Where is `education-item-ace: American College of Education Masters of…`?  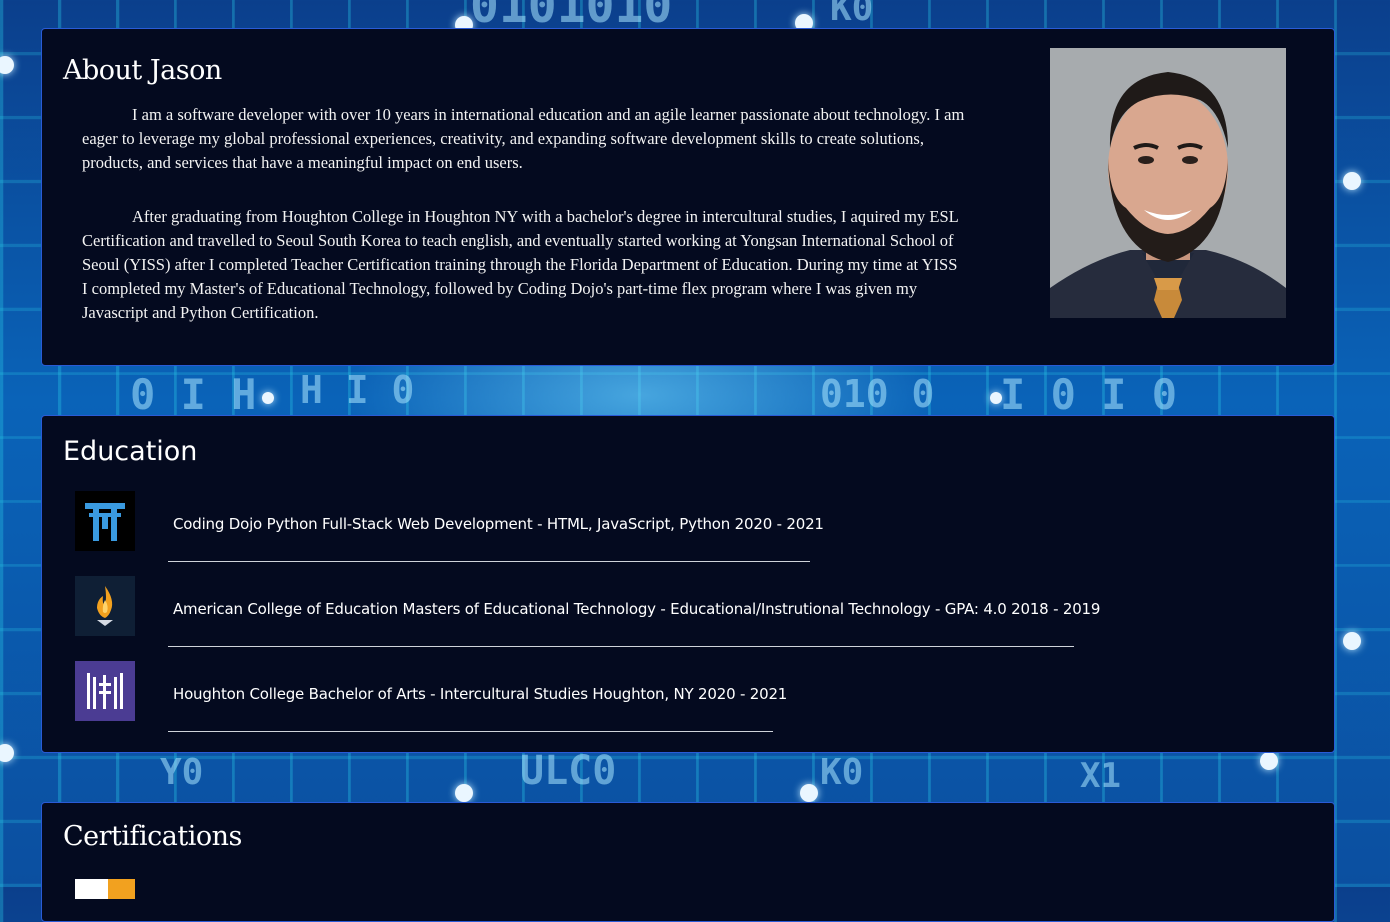
education-item-ace: American College of Education Masters of… is located at coordinates (592, 616).